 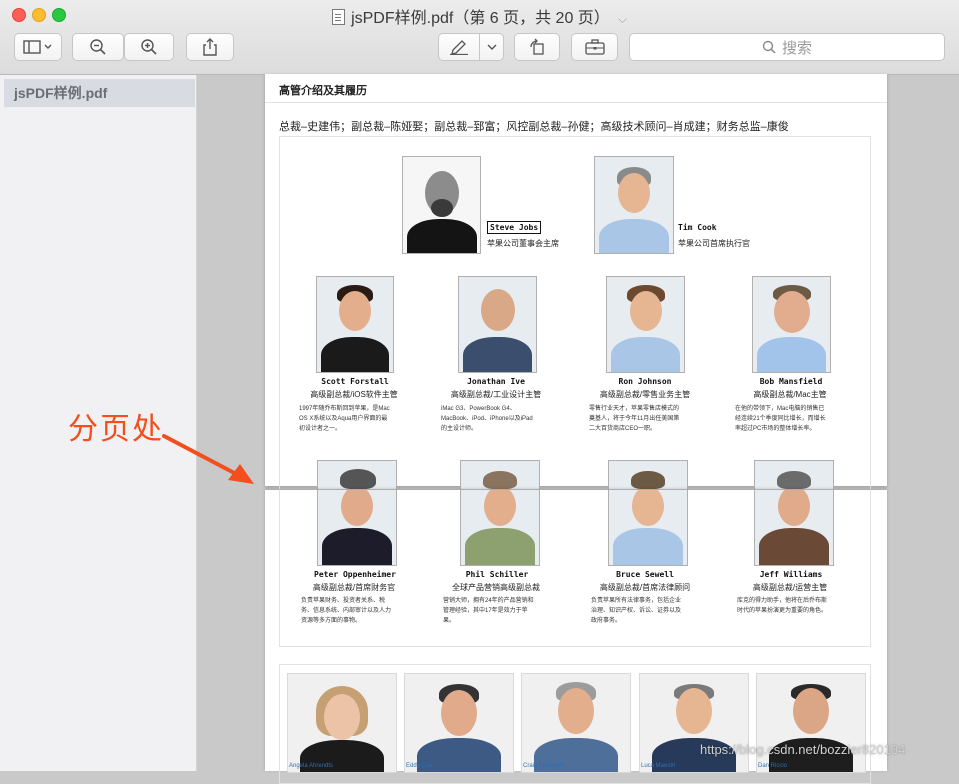 I want to click on markup-toolbar-button, so click(x=594, y=47).